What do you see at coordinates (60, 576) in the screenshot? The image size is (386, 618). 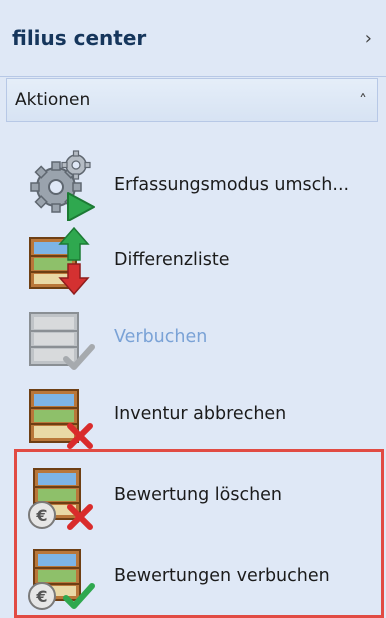 I see `shelf-euro-check-icon: €` at bounding box center [60, 576].